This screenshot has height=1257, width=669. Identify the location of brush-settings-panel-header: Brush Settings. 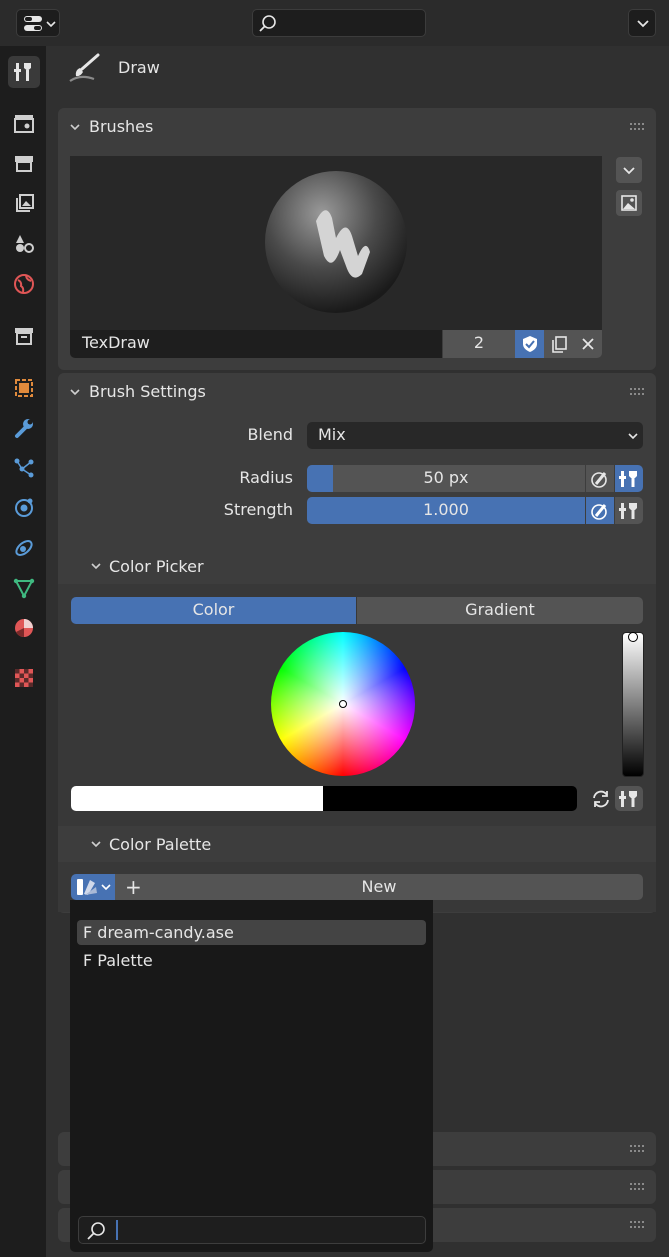
(357, 392).